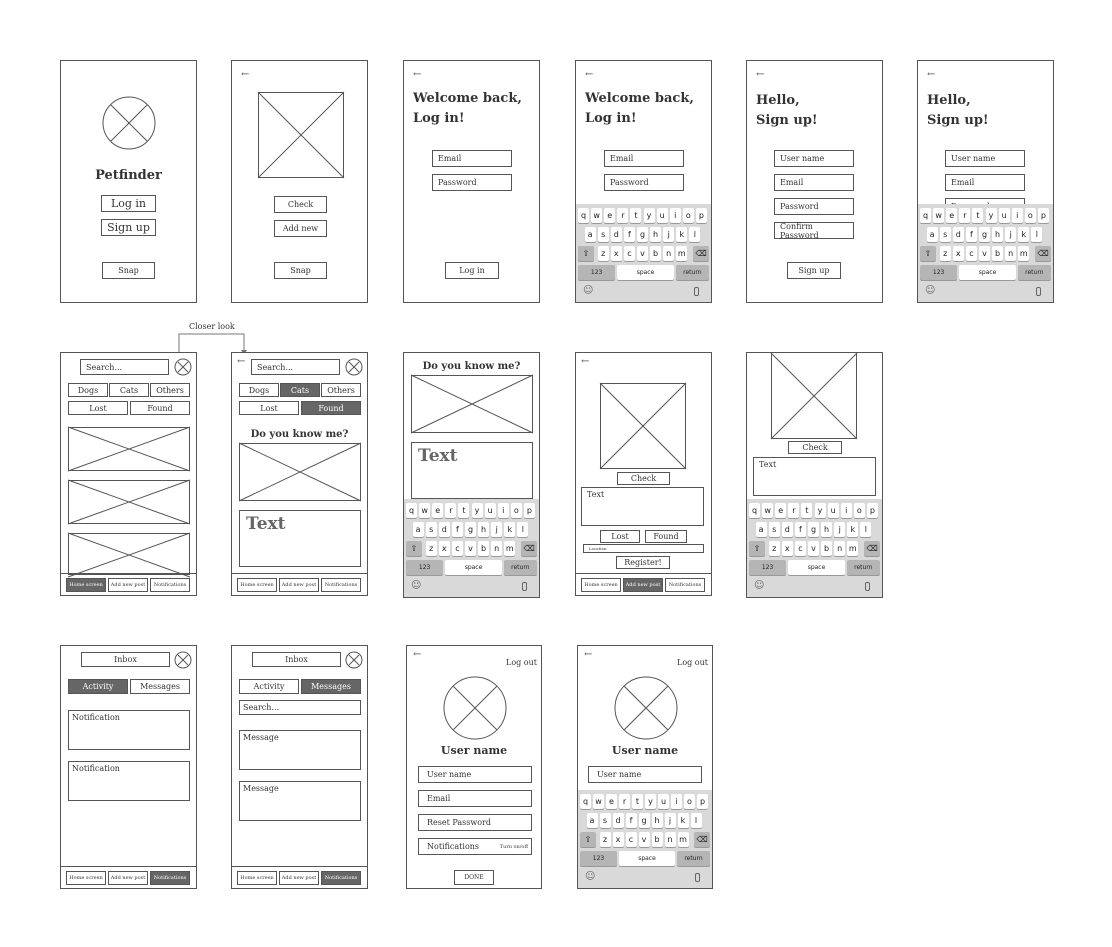 Image resolution: width=1112 pixels, height=947 pixels. I want to click on lost-button: Lost, so click(620, 536).